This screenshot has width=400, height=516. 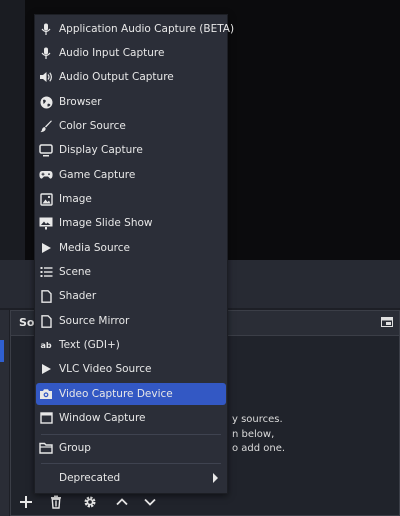 What do you see at coordinates (112, 53) in the screenshot?
I see `menu-item-label: Audio Input Capture` at bounding box center [112, 53].